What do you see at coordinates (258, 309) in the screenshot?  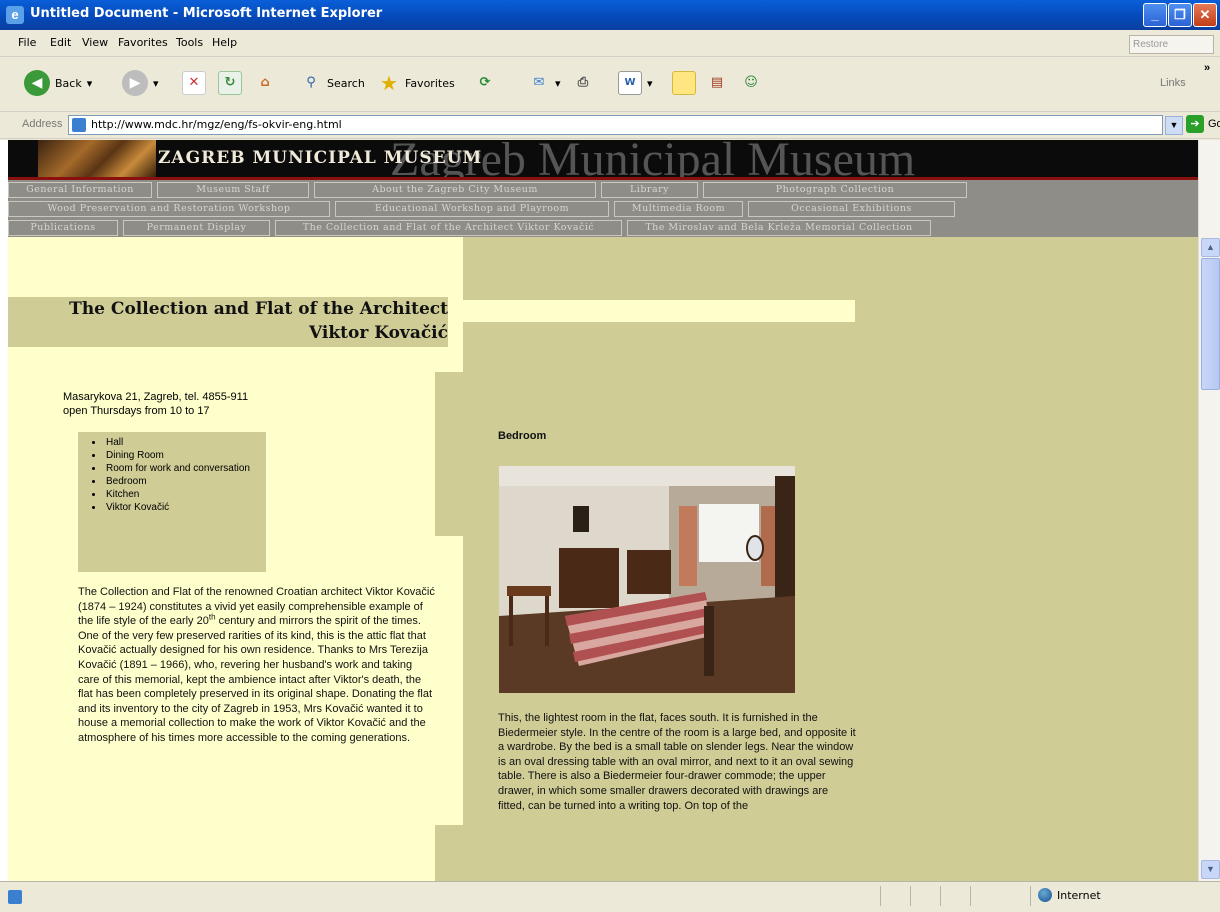 I see `page-title-line1: The Collection and Flat of the Architect` at bounding box center [258, 309].